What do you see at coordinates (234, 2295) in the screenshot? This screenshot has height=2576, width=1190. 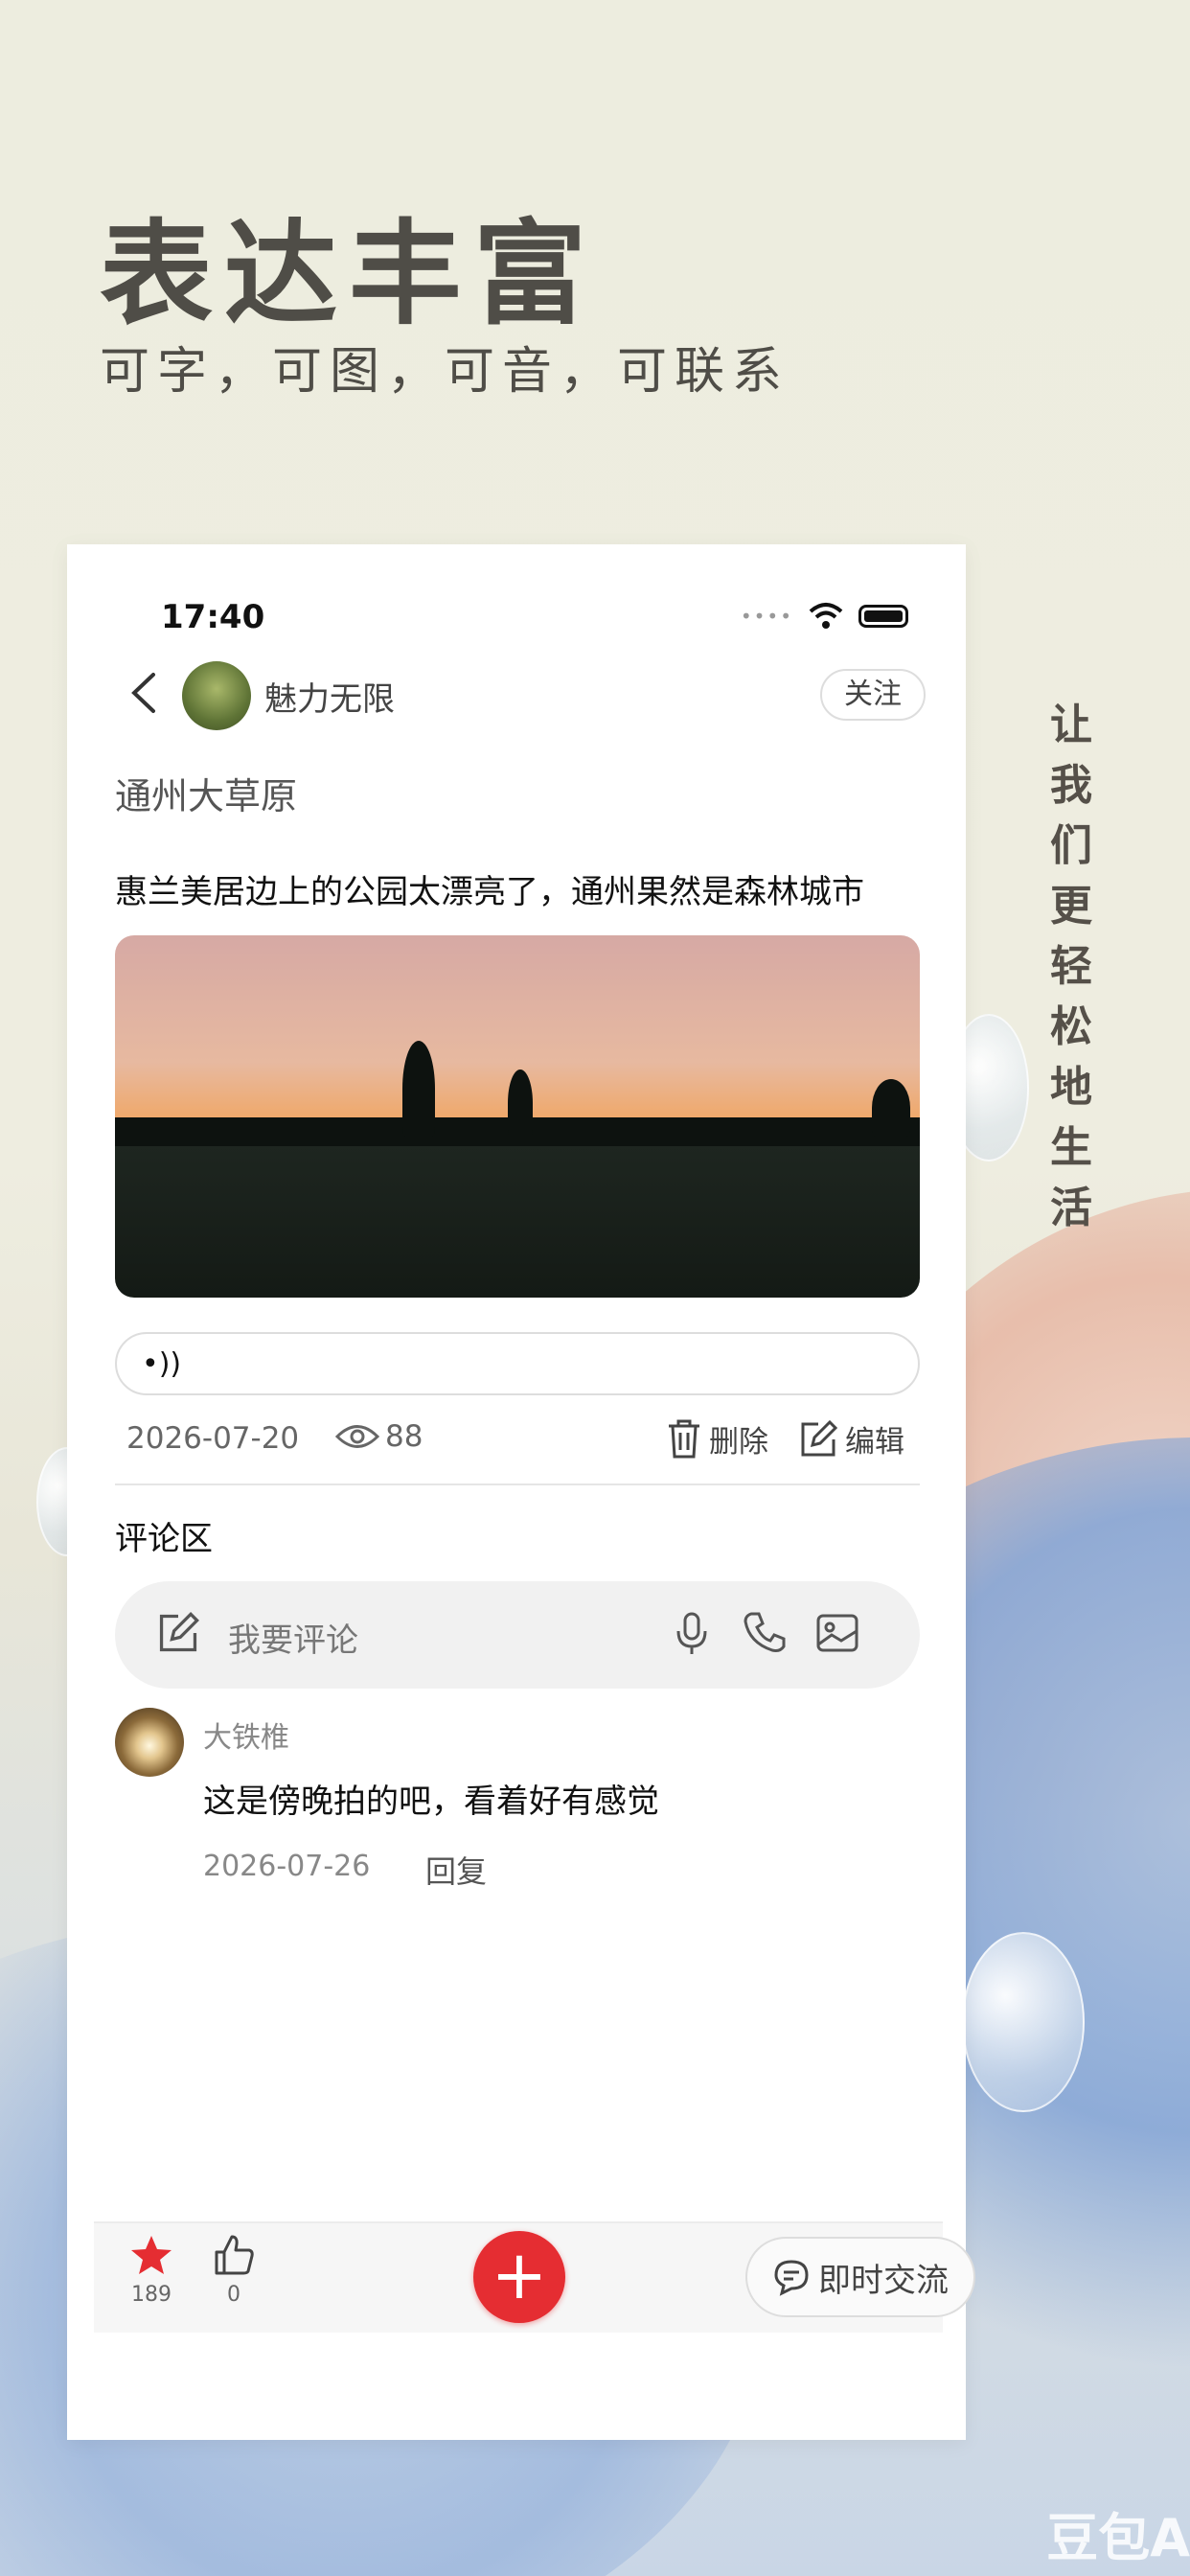 I see `likes-count: 0` at bounding box center [234, 2295].